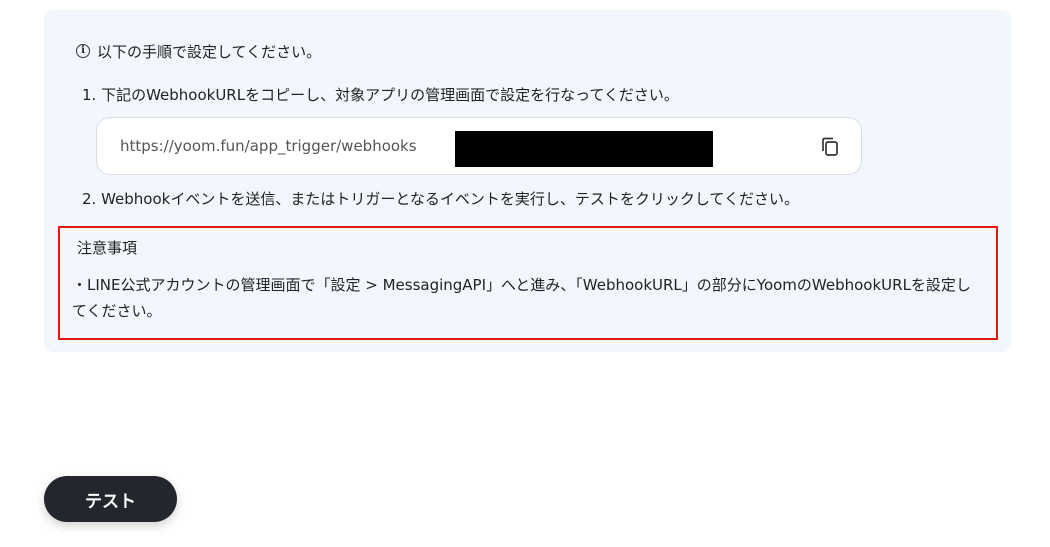 This screenshot has height=547, width=1050. I want to click on test-button: テスト, so click(110, 499).